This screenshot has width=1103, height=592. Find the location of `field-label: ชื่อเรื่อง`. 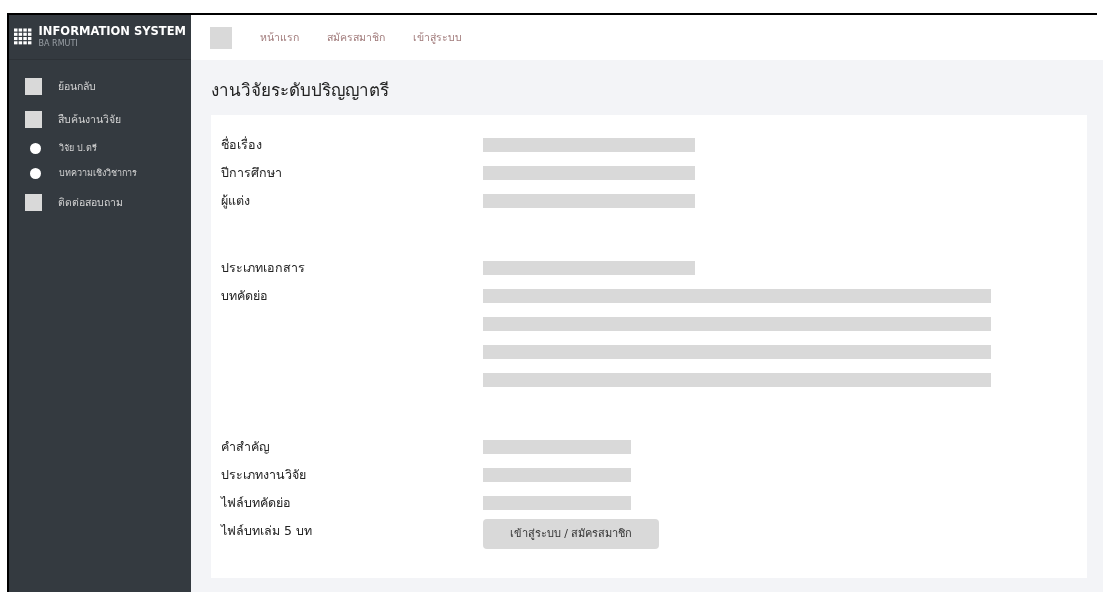

field-label: ชื่อเรื่อง is located at coordinates (241, 144).